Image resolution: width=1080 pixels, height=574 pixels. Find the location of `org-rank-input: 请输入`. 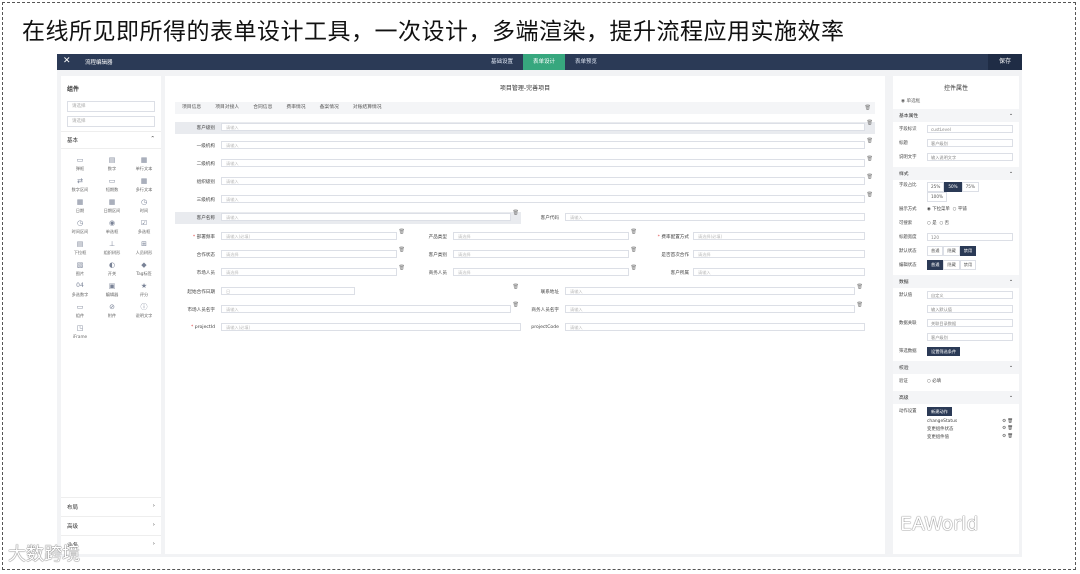

org-rank-input: 请输入 is located at coordinates (543, 181).